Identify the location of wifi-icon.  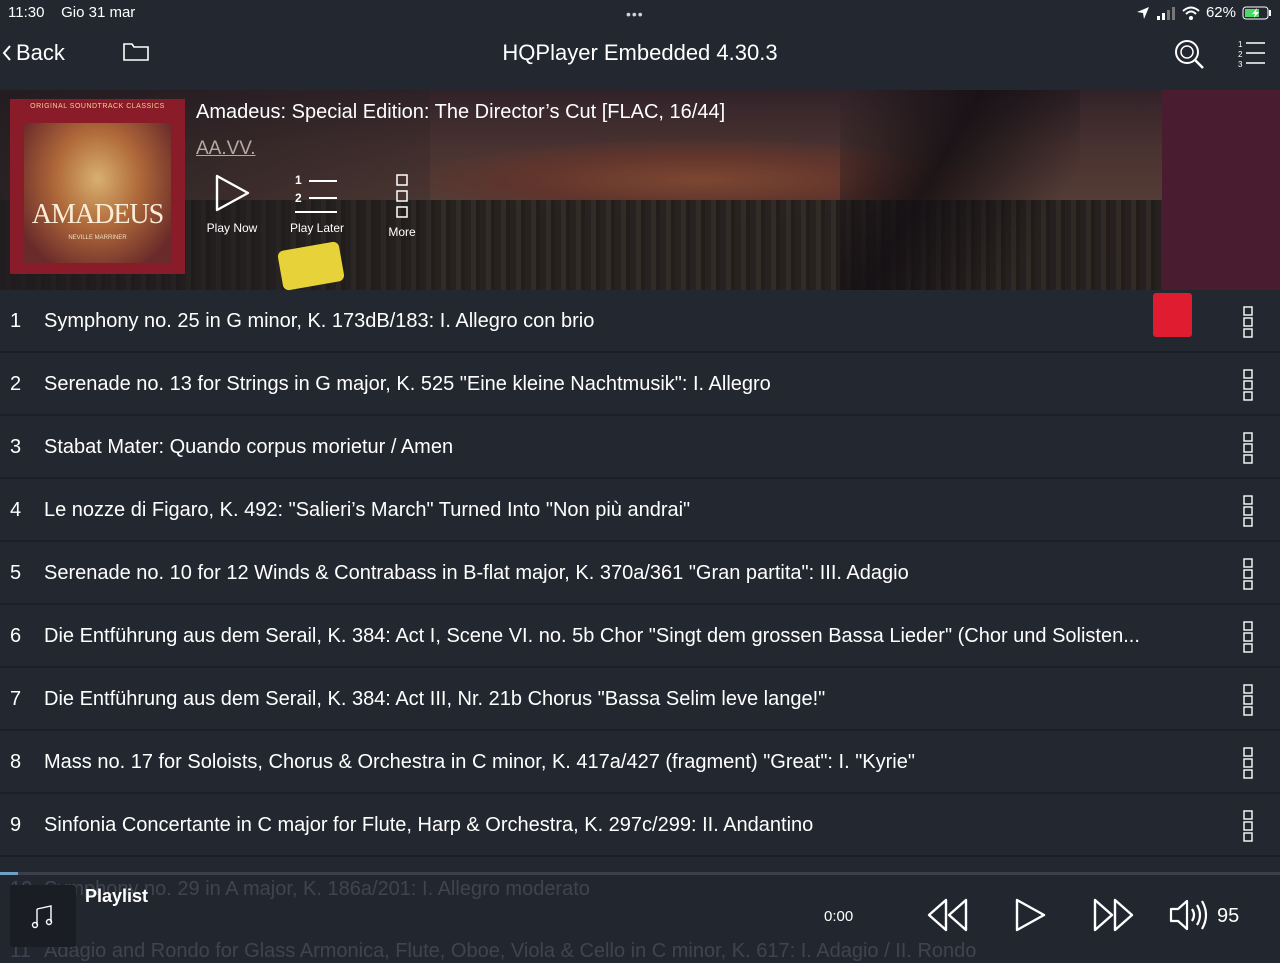
(1191, 13).